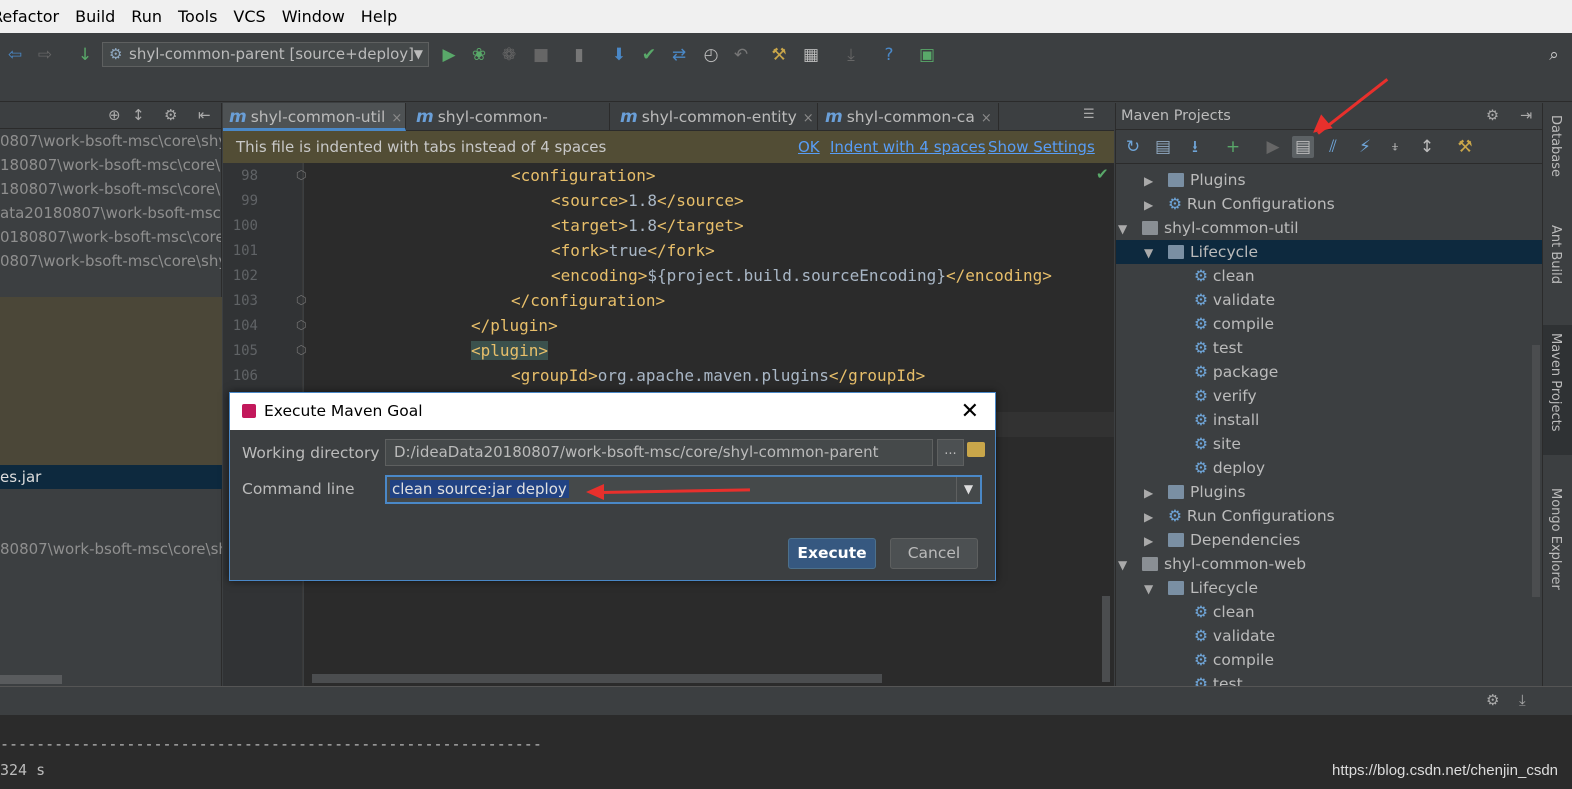 This screenshot has height=789, width=1572. What do you see at coordinates (110, 141) in the screenshot?
I see `list-item: 0807\work-bsoft-msc\core\shyl` at bounding box center [110, 141].